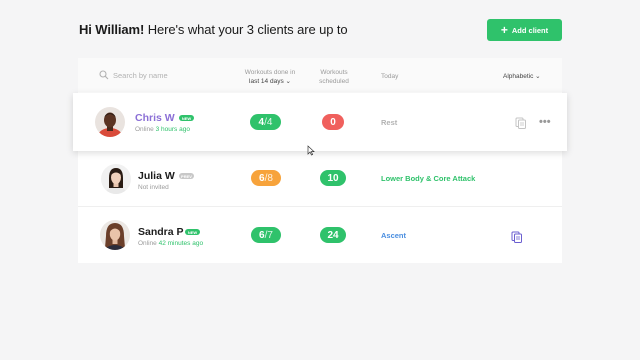  Describe the element at coordinates (333, 122) in the screenshot. I see `scheduled-pill: 0` at that location.